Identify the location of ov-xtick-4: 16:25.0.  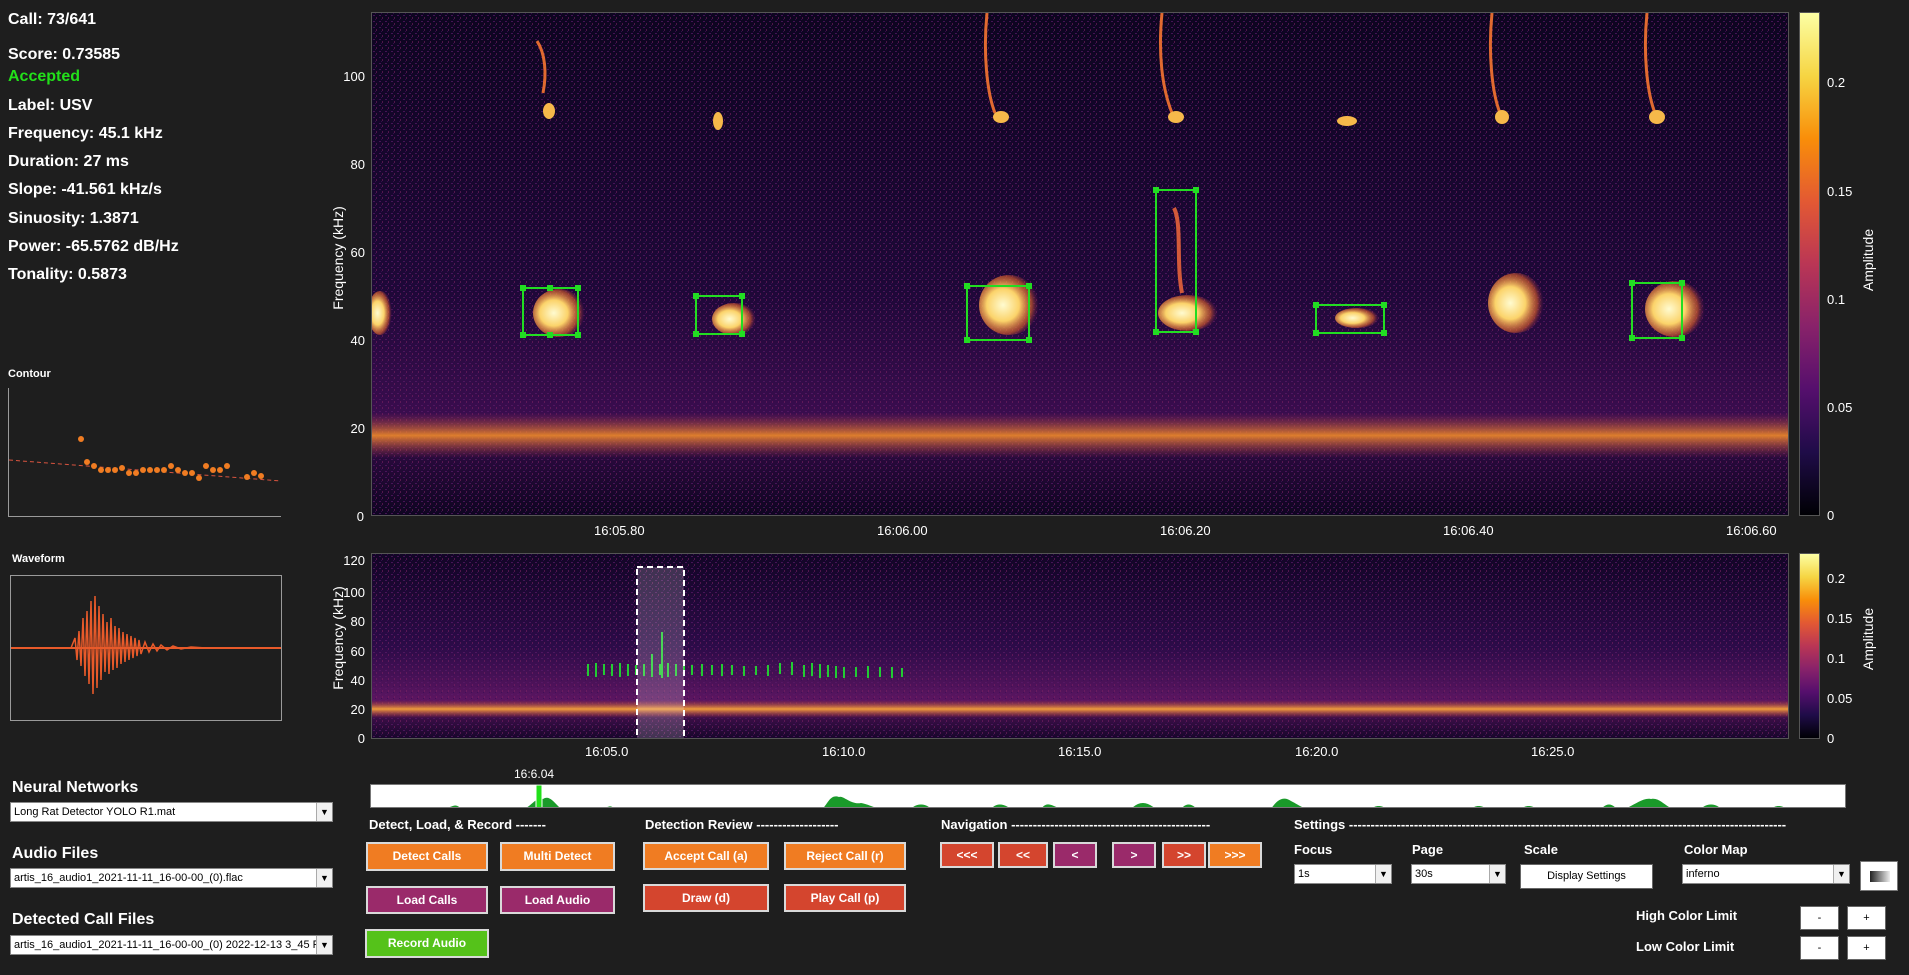
(1553, 751).